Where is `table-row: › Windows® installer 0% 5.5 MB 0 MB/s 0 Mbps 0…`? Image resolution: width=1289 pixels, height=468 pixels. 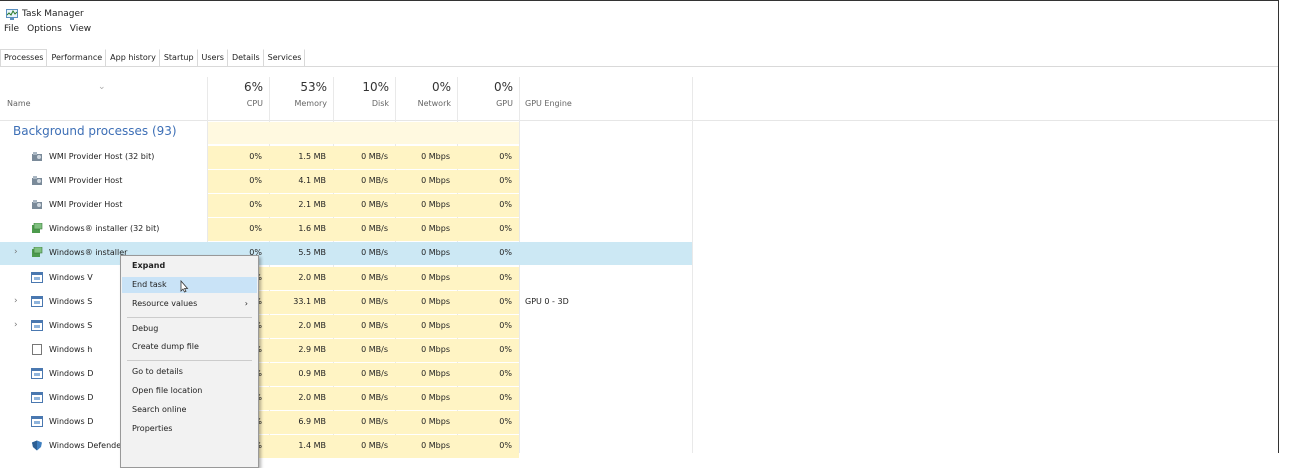
table-row: › Windows® installer 0% 5.5 MB 0 MB/s 0 Mbps 0… is located at coordinates (346, 253).